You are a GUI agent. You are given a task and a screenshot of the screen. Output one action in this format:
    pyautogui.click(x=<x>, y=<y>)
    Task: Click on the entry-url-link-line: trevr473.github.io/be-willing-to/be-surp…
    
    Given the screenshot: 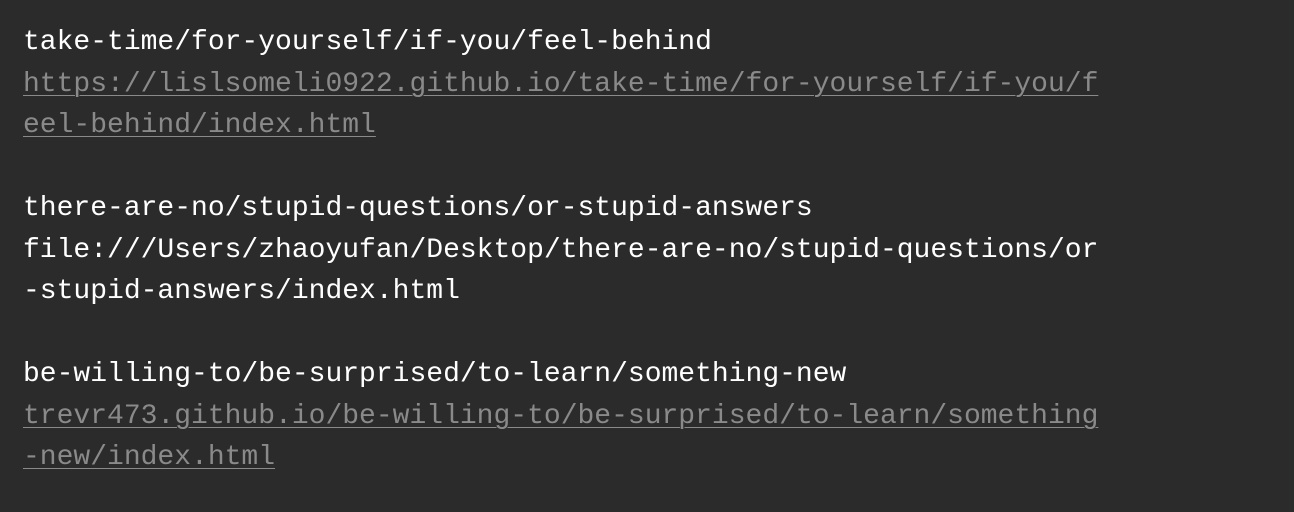 What is the action you would take?
    pyautogui.click(x=560, y=416)
    